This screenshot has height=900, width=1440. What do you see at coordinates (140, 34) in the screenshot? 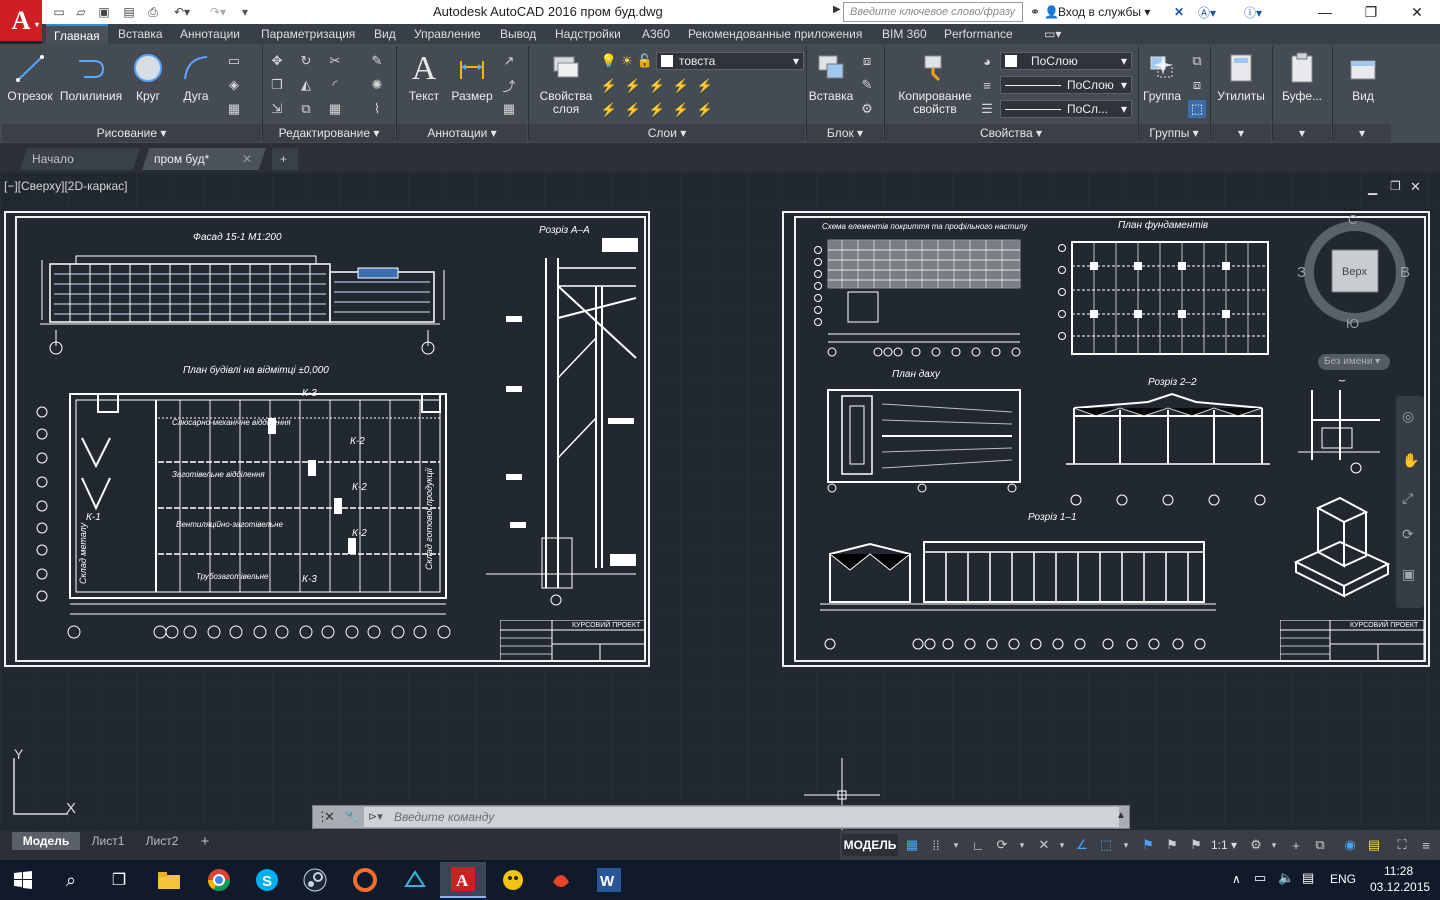
I see `tab-insert: Вставка` at bounding box center [140, 34].